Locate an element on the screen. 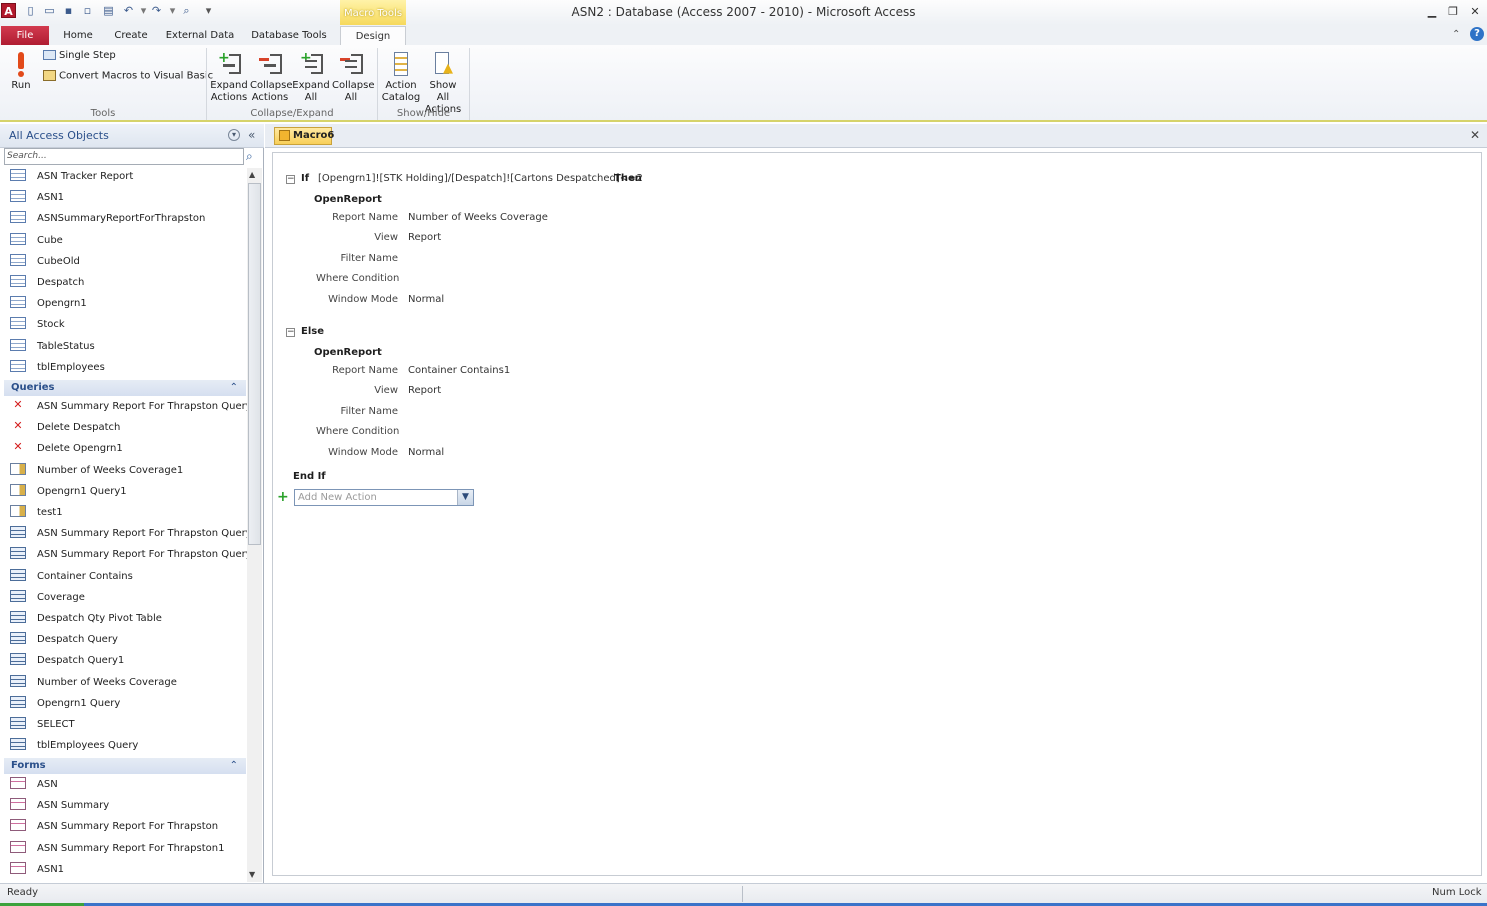 Image resolution: width=1487 pixels, height=906 pixels. collapse-actions-button: Collapse Actions is located at coordinates (271, 77).